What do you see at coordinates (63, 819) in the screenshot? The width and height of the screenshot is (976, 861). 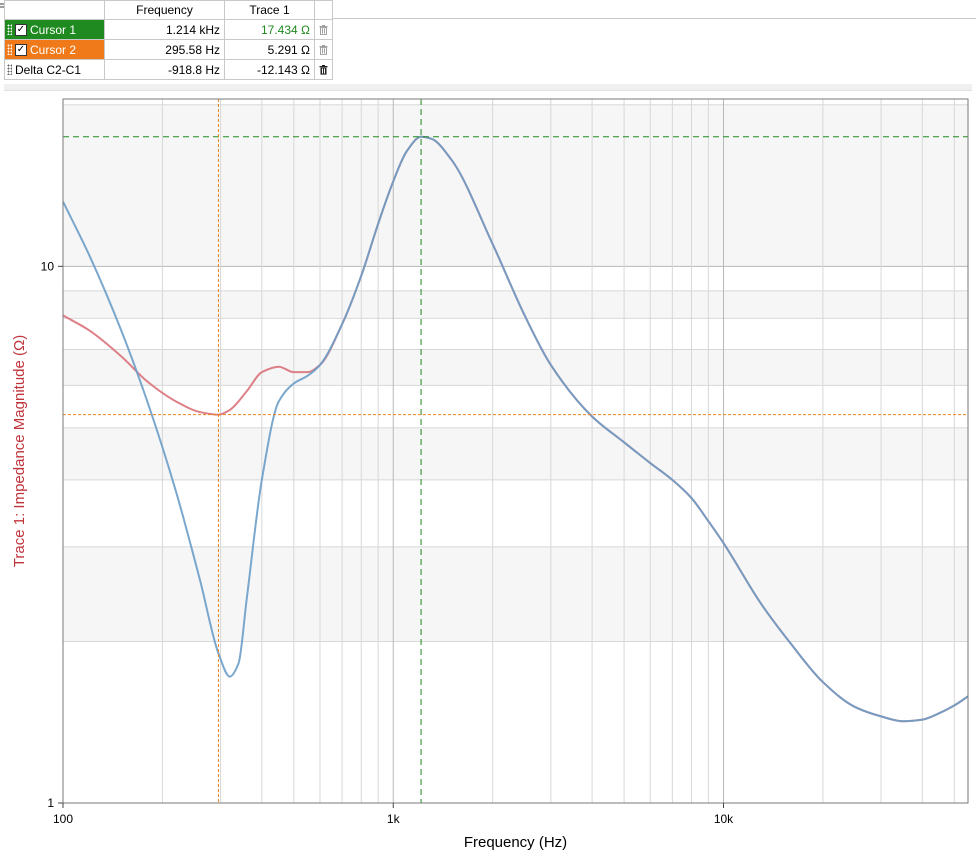 I see `x-tick-label: 100` at bounding box center [63, 819].